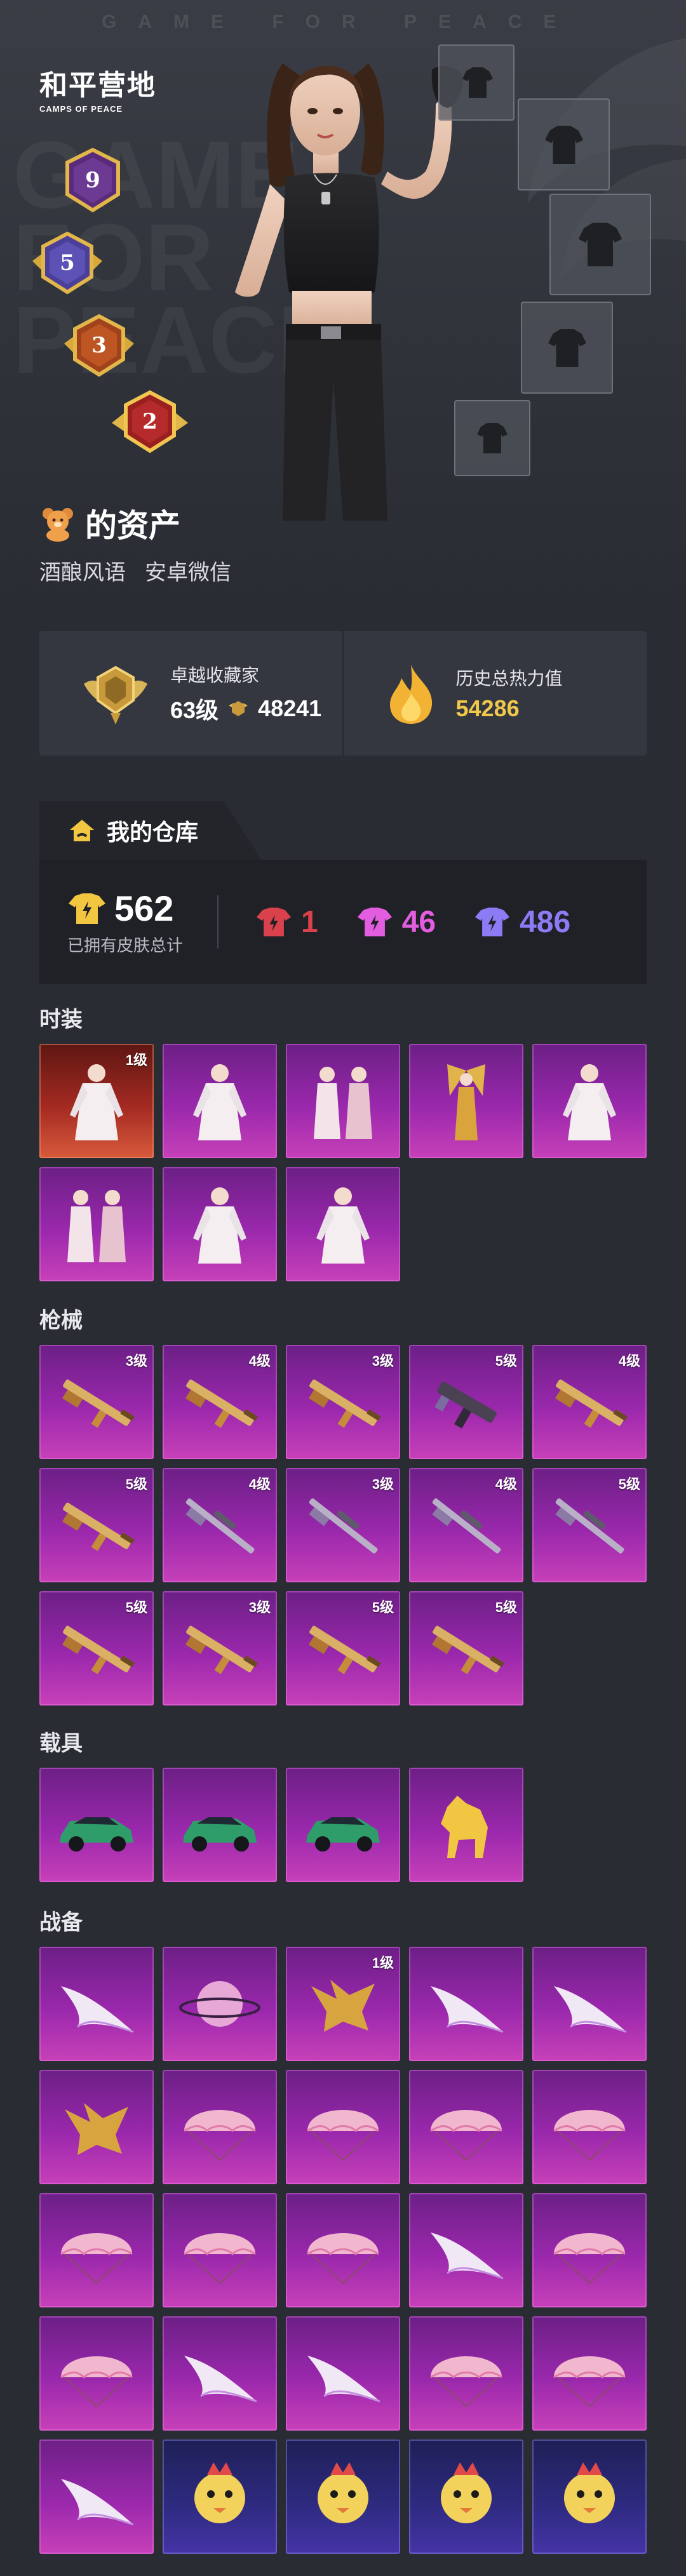  I want to click on car-icon, so click(343, 1827).